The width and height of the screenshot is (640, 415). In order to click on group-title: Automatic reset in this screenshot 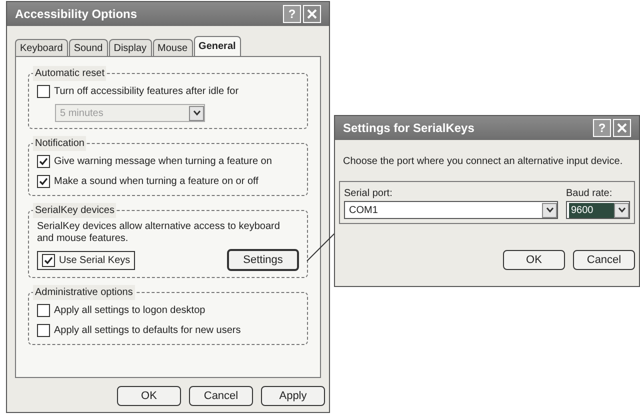, I will do `click(69, 73)`.